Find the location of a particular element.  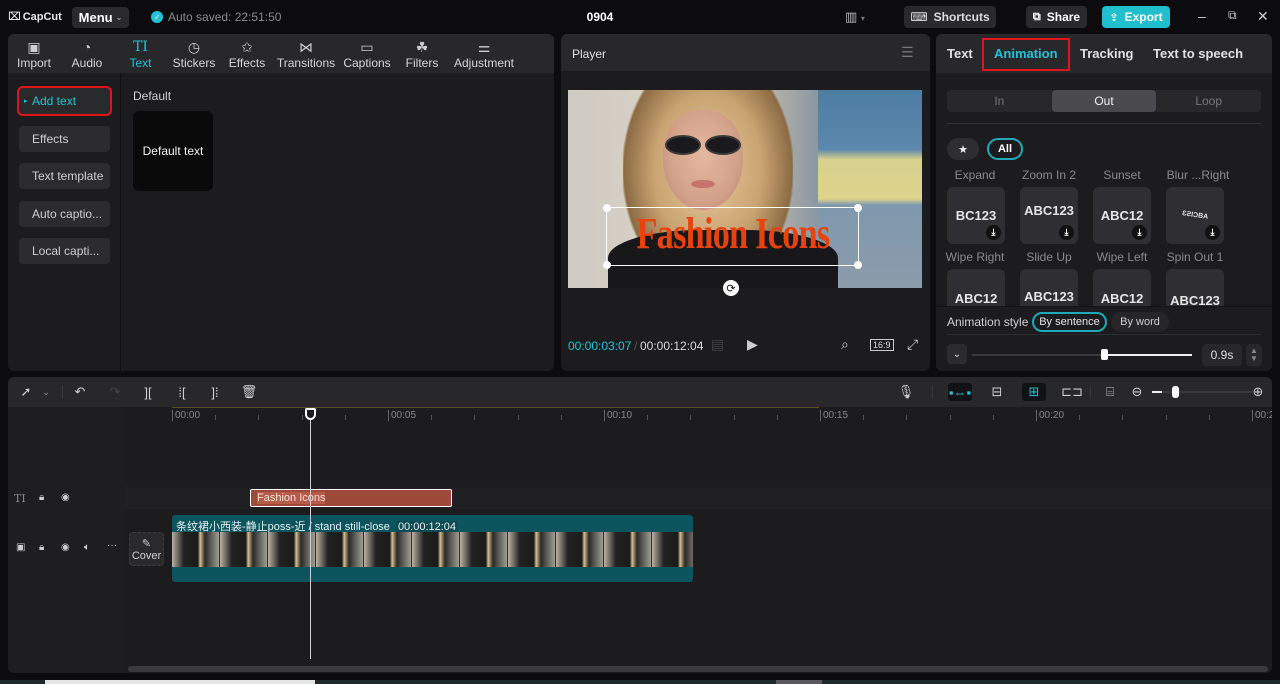

segment-out: Out is located at coordinates (1104, 101).